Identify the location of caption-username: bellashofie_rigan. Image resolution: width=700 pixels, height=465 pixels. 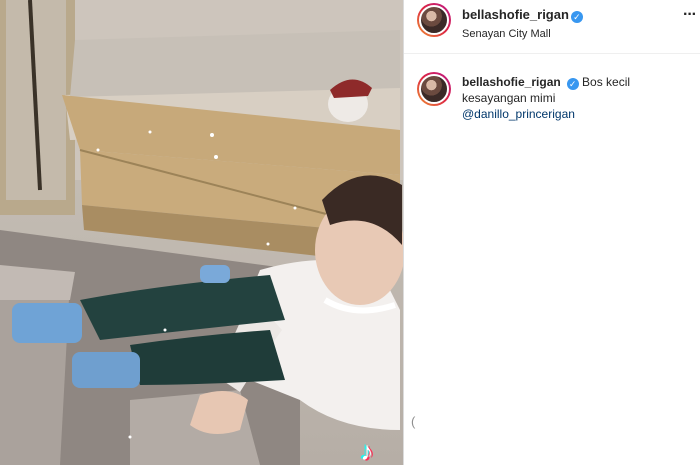
(511, 82).